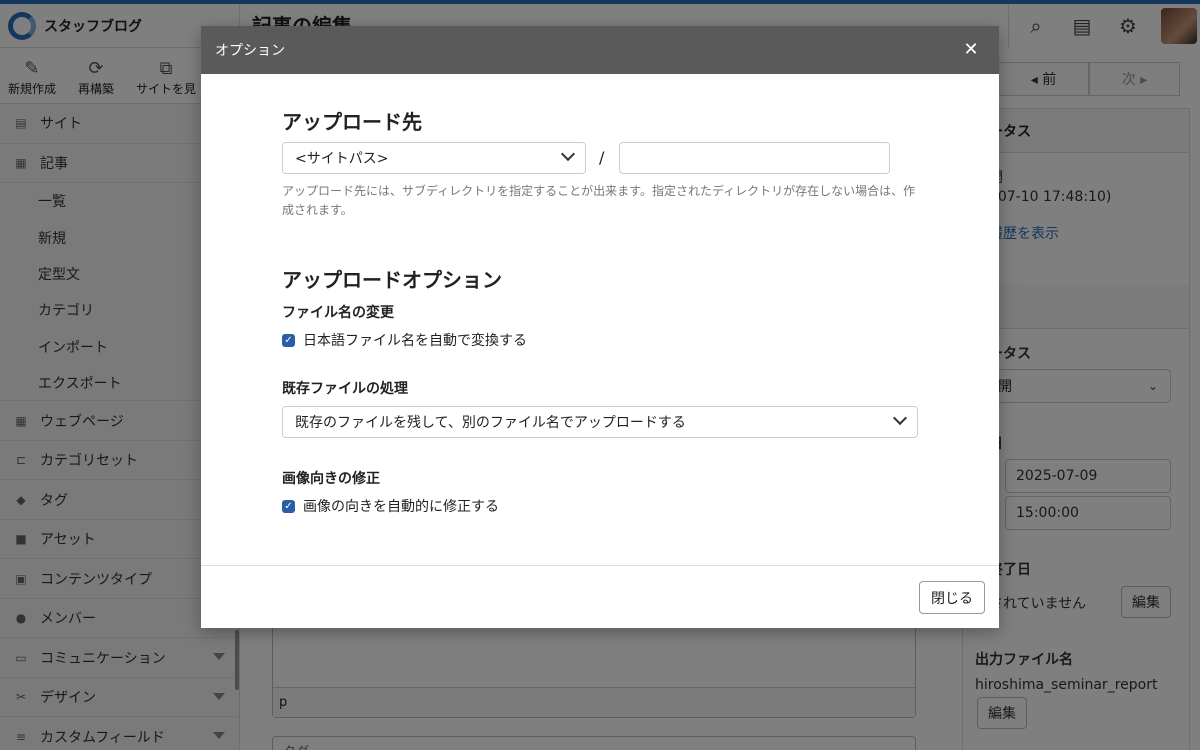 Image resolution: width=1200 pixels, height=750 pixels. I want to click on existing-file-heading: 既存ファイルの処理, so click(345, 389).